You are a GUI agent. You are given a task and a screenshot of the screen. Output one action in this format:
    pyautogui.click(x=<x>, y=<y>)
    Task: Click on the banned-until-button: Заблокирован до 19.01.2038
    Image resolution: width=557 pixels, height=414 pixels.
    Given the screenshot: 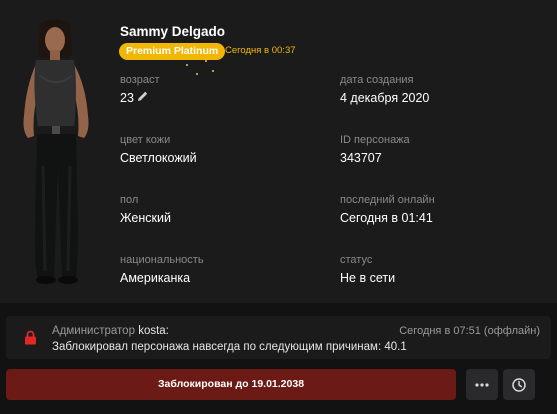 What is the action you would take?
    pyautogui.click(x=231, y=384)
    